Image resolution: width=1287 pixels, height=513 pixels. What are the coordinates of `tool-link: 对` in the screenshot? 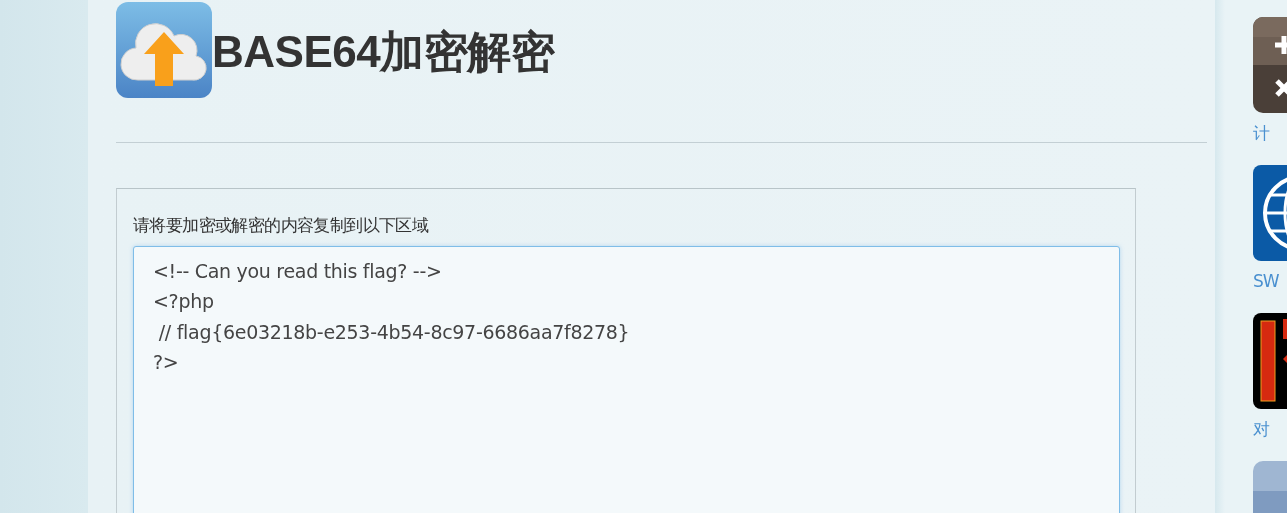 It's located at (1261, 429).